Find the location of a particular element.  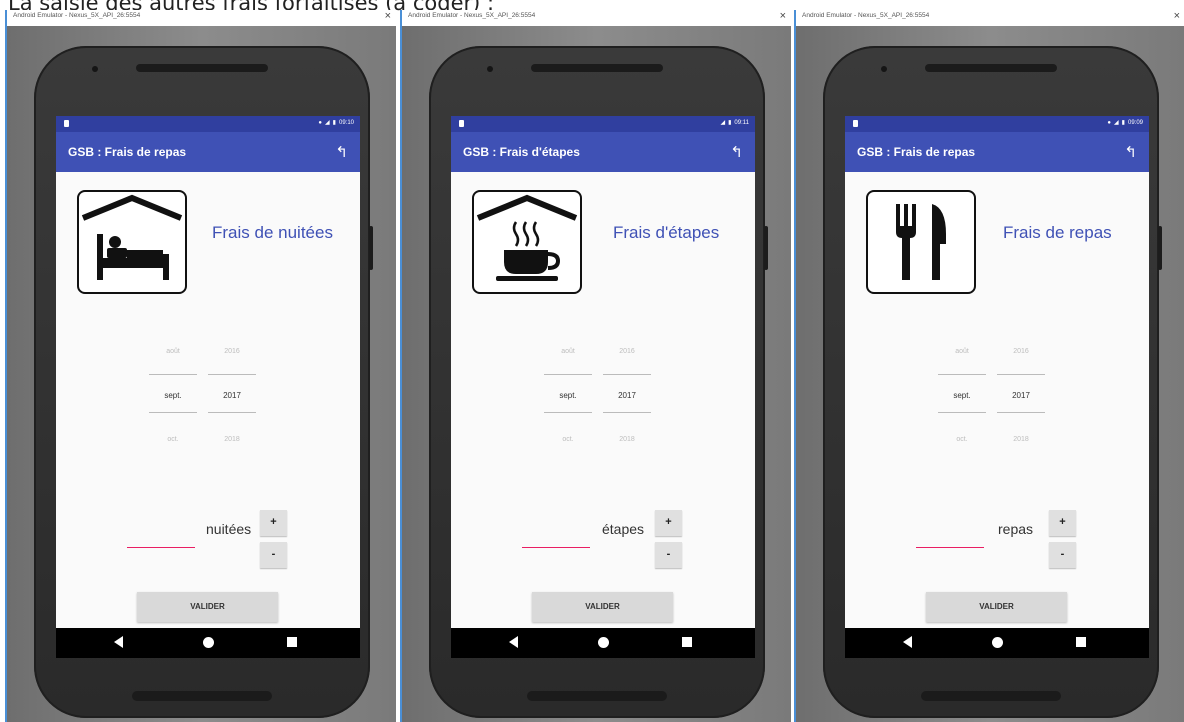

fork-knife-icon is located at coordinates (921, 242).